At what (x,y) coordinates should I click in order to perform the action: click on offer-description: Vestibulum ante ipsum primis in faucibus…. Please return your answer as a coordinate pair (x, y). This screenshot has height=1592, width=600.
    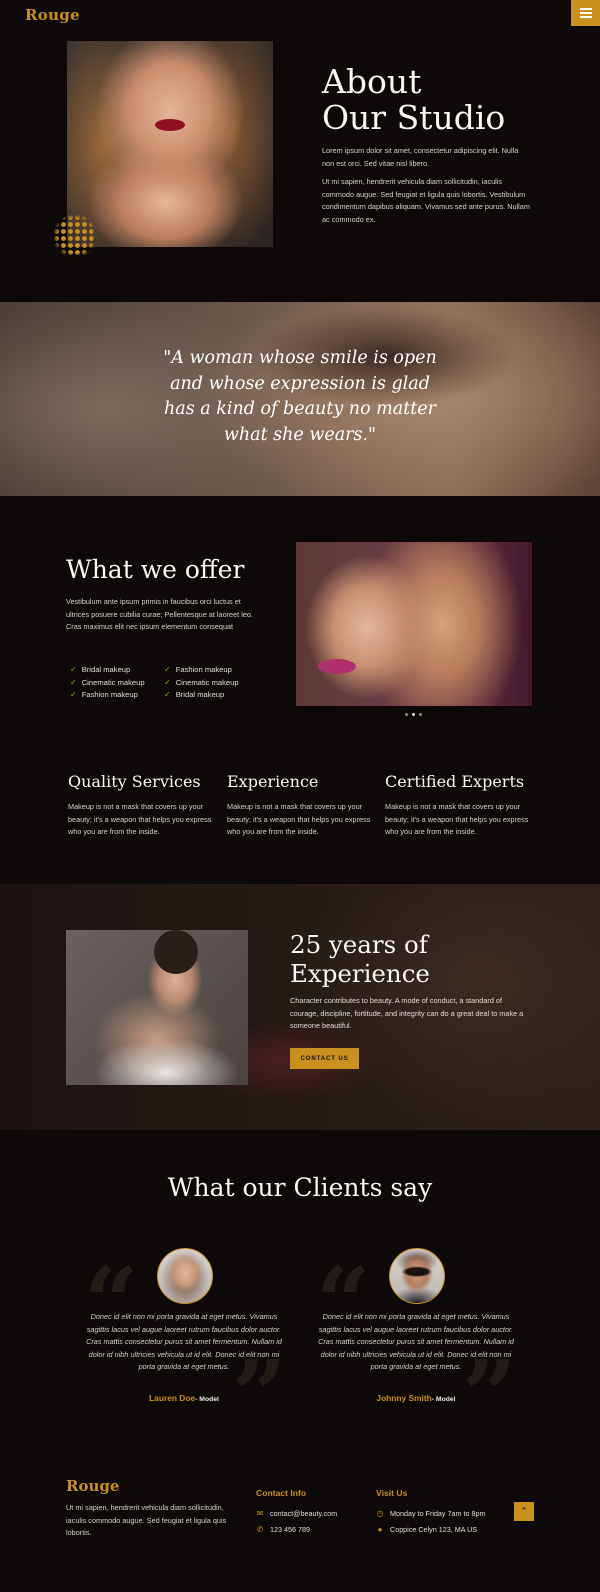
    Looking at the image, I should click on (159, 614).